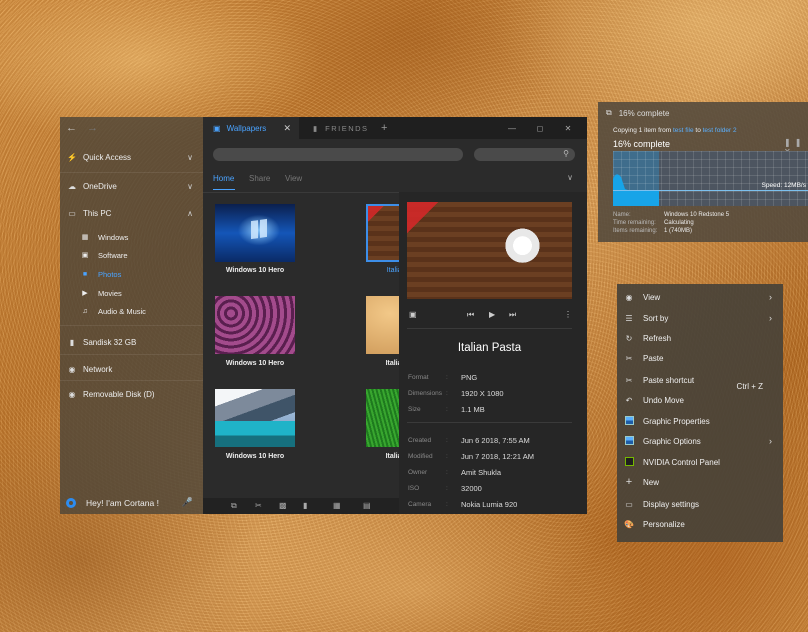  Describe the element at coordinates (700, 396) in the screenshot. I see `menu-item-undo-move: ↶ Undo Move Ctrl + Z` at that location.